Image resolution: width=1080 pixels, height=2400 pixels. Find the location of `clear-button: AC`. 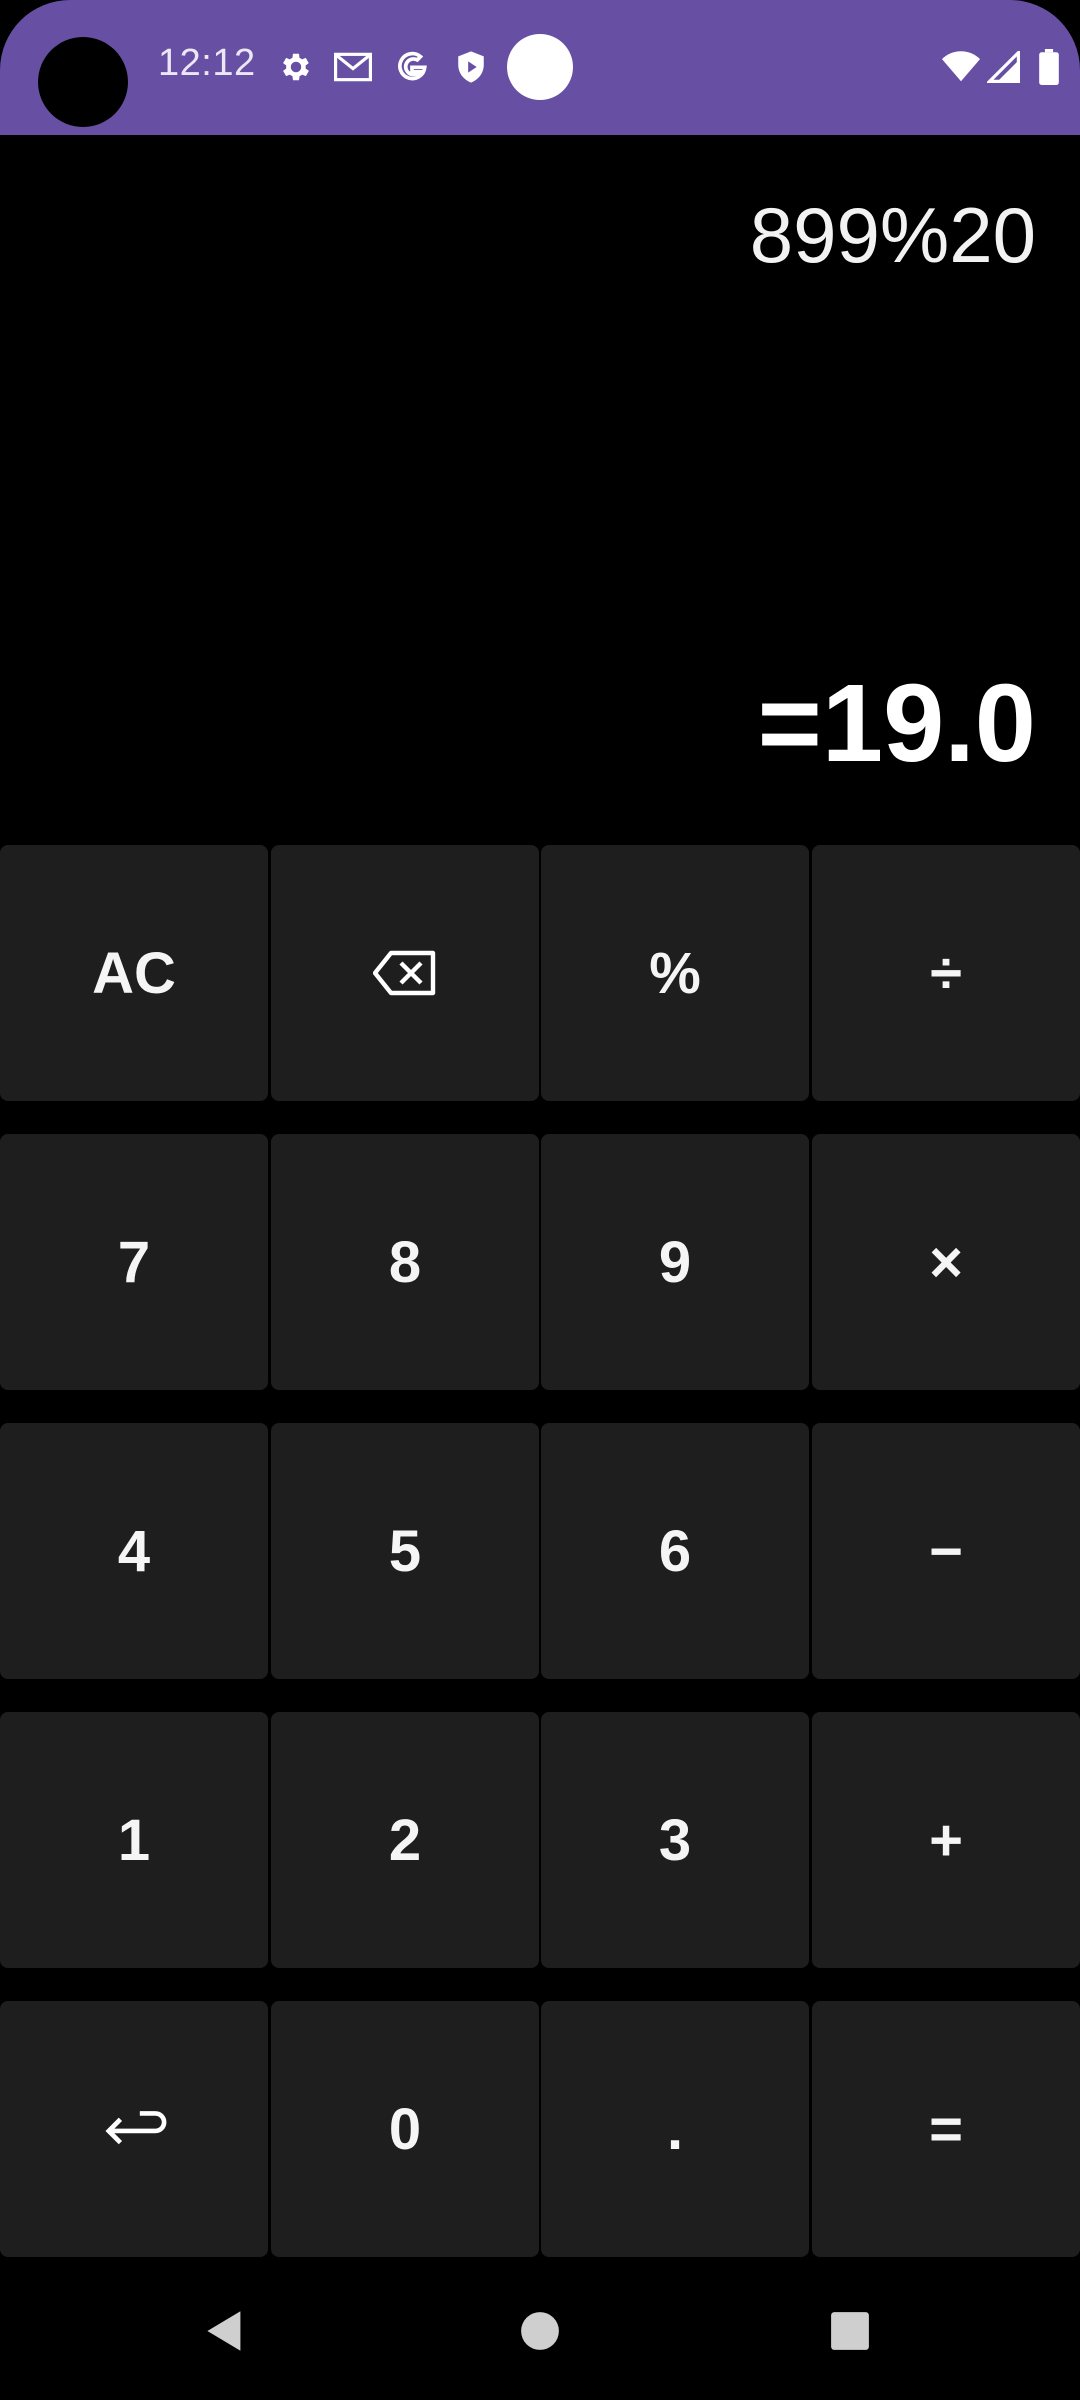

clear-button: AC is located at coordinates (134, 973).